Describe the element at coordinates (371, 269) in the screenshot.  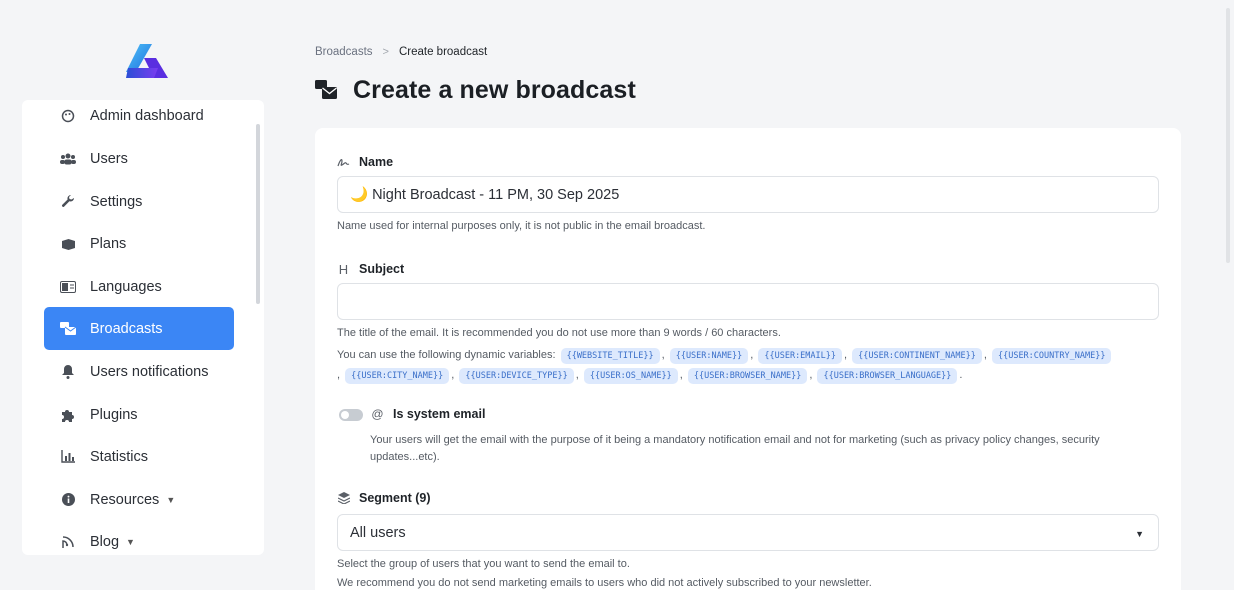
I see `subject-label: H Subject` at that location.